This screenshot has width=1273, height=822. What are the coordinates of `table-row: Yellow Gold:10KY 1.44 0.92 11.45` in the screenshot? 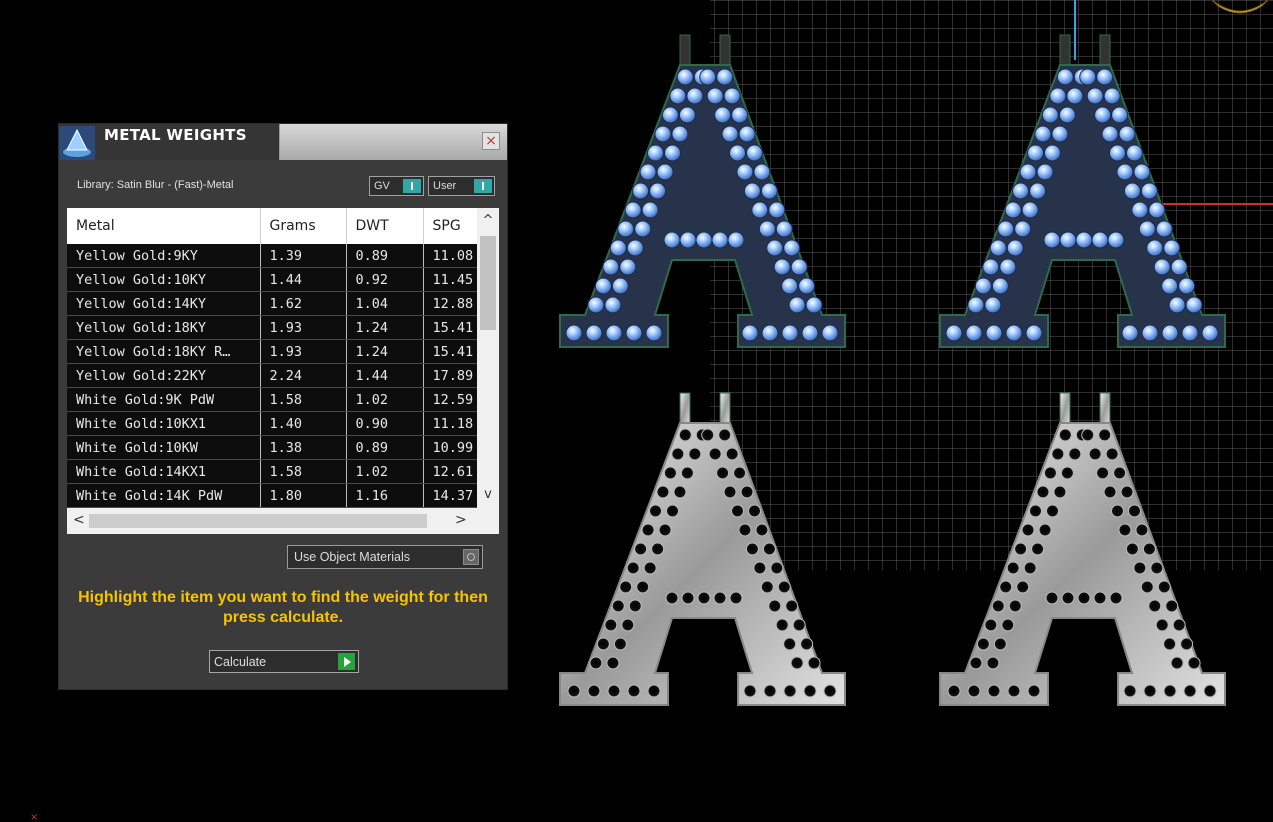 It's located at (272, 279).